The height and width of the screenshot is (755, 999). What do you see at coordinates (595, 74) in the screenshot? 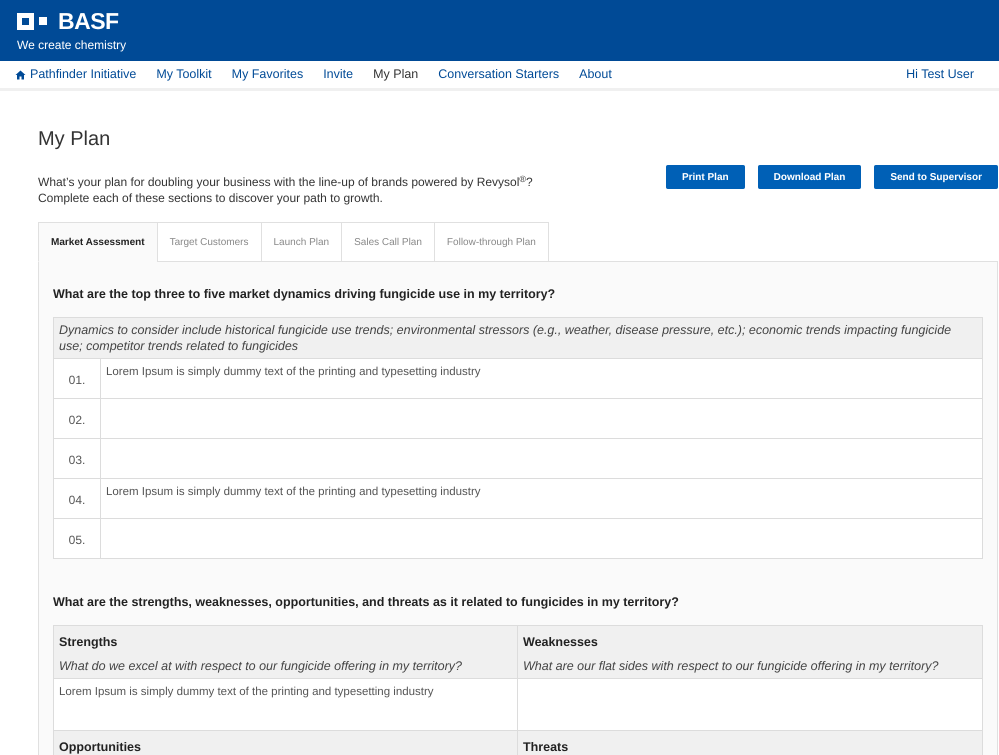
I see `nav-link: About` at bounding box center [595, 74].